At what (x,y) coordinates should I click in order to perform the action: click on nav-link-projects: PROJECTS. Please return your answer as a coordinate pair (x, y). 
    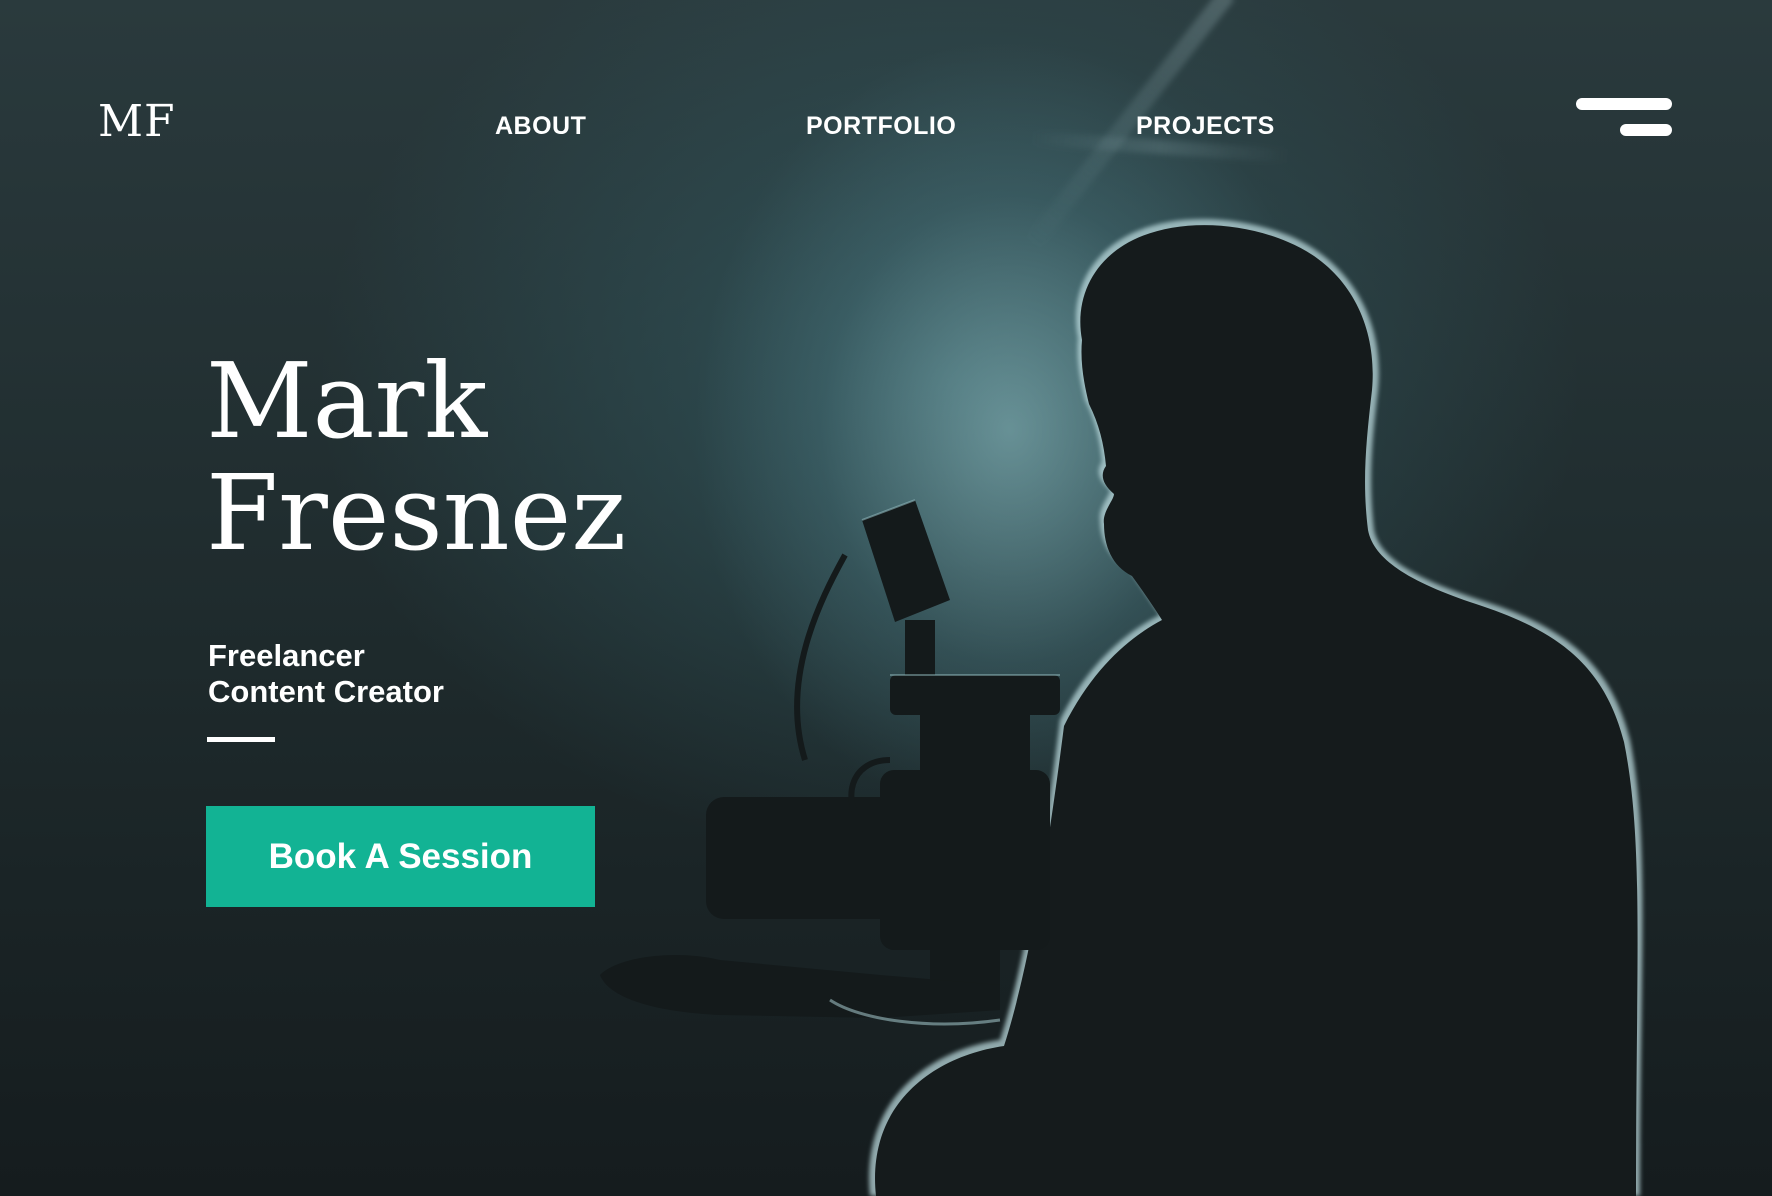
    Looking at the image, I should click on (1205, 126).